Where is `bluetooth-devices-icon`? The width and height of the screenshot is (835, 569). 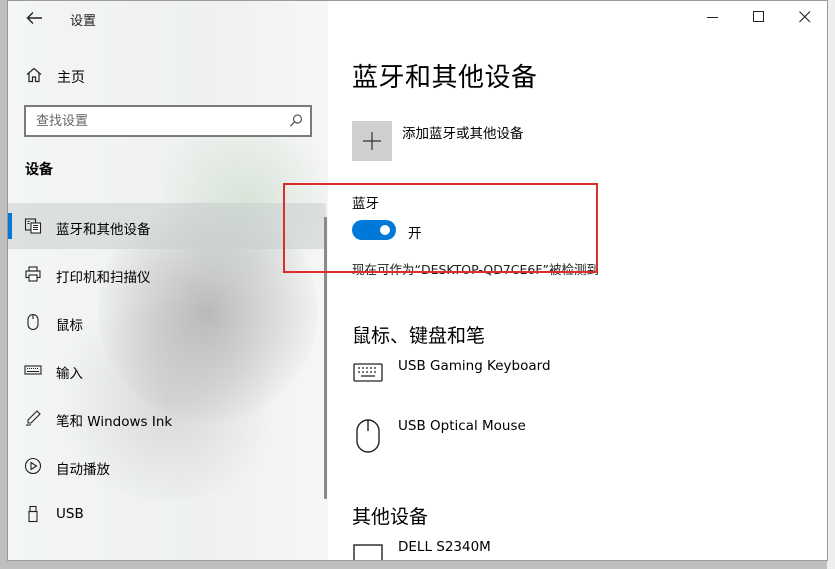
bluetooth-devices-icon is located at coordinates (33, 226).